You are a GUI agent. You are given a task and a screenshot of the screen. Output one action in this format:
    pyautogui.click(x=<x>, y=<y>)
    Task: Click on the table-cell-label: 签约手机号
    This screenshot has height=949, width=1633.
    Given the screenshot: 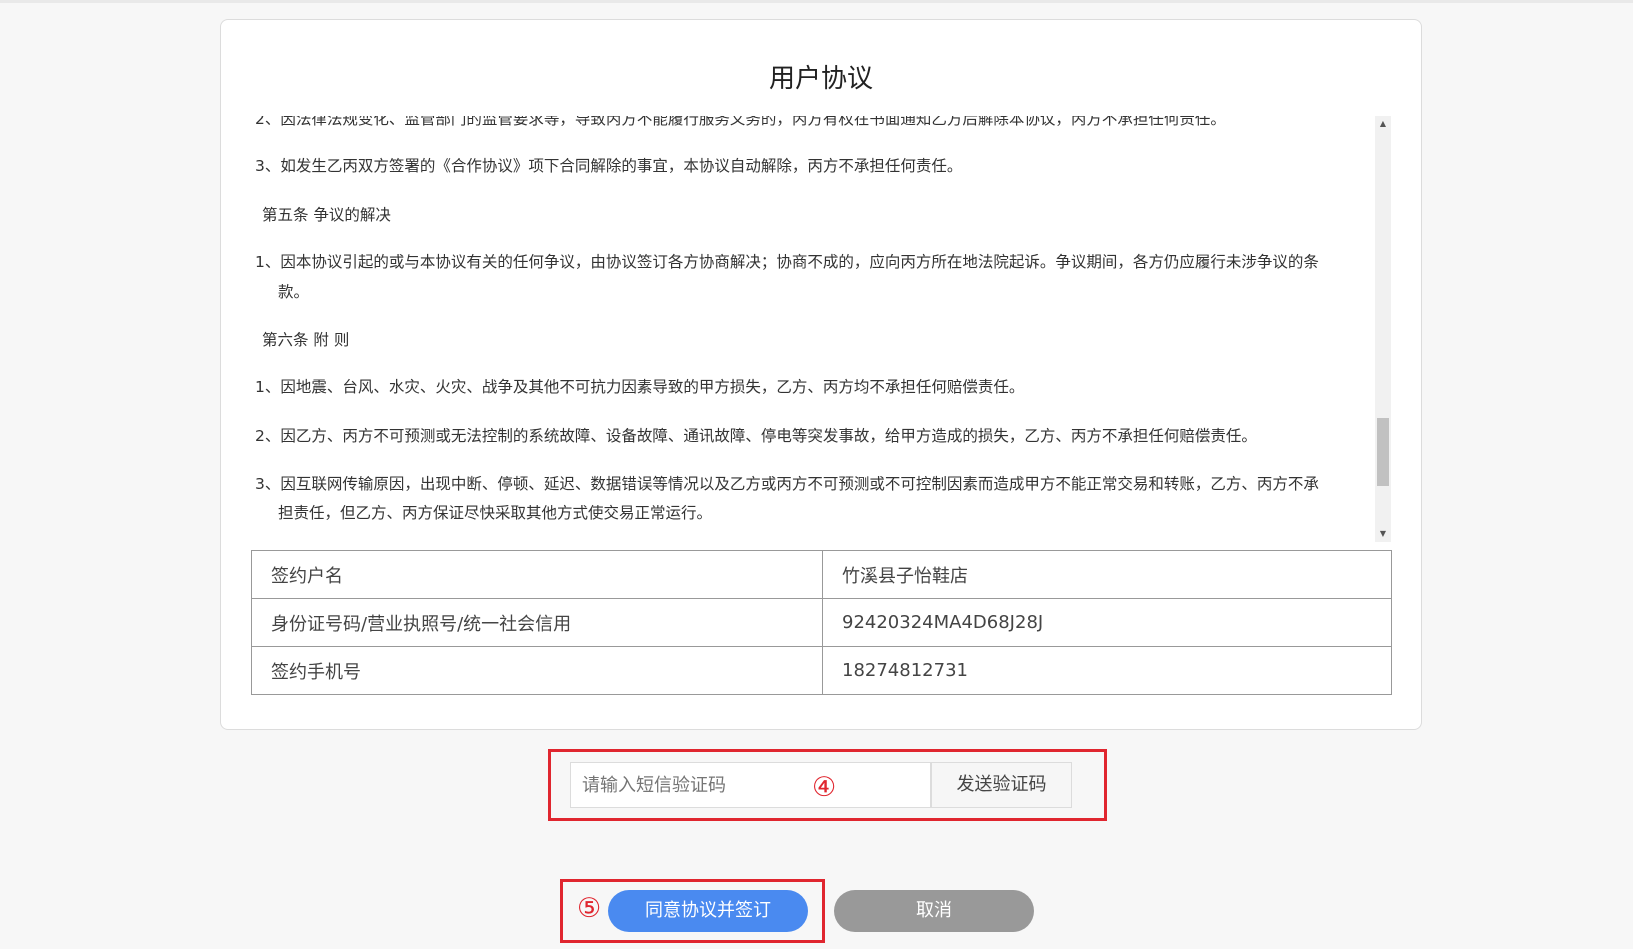 What is the action you would take?
    pyautogui.click(x=537, y=670)
    